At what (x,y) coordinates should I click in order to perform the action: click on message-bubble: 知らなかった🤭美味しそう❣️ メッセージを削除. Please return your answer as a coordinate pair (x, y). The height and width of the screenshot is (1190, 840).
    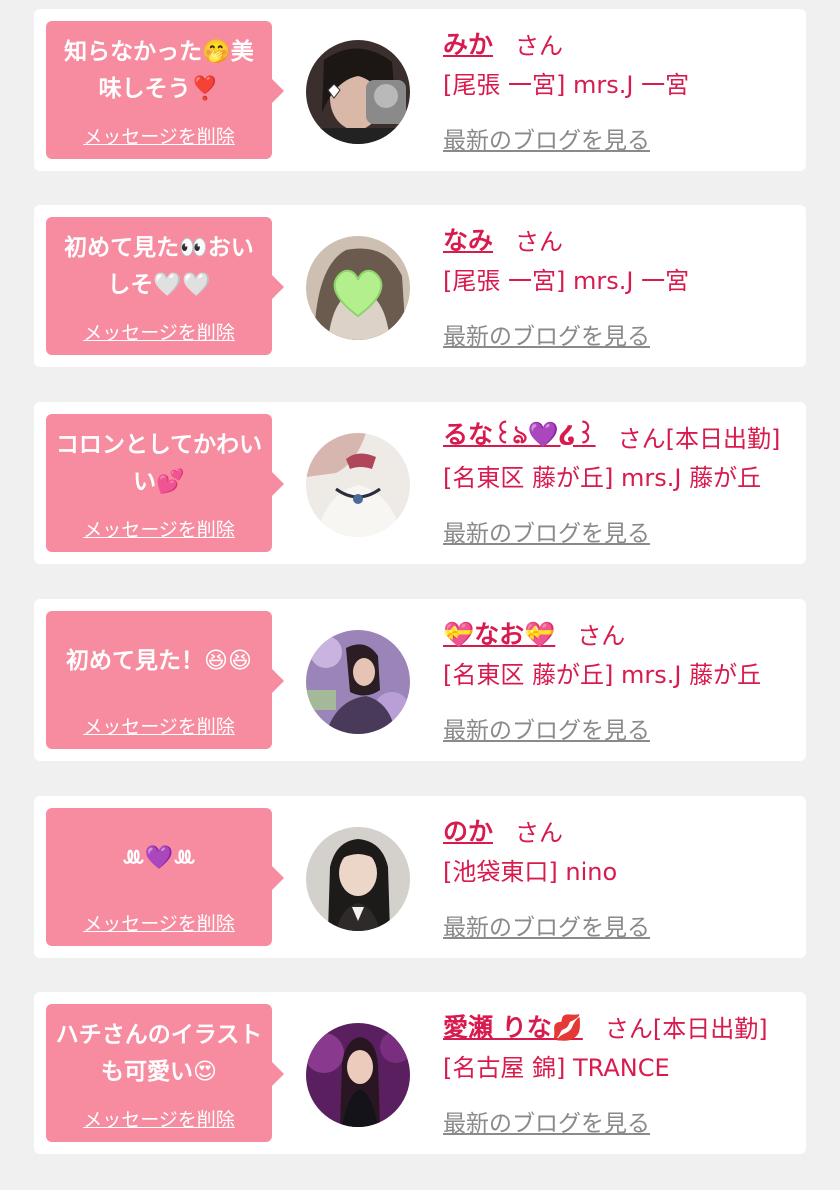
    Looking at the image, I should click on (165, 90).